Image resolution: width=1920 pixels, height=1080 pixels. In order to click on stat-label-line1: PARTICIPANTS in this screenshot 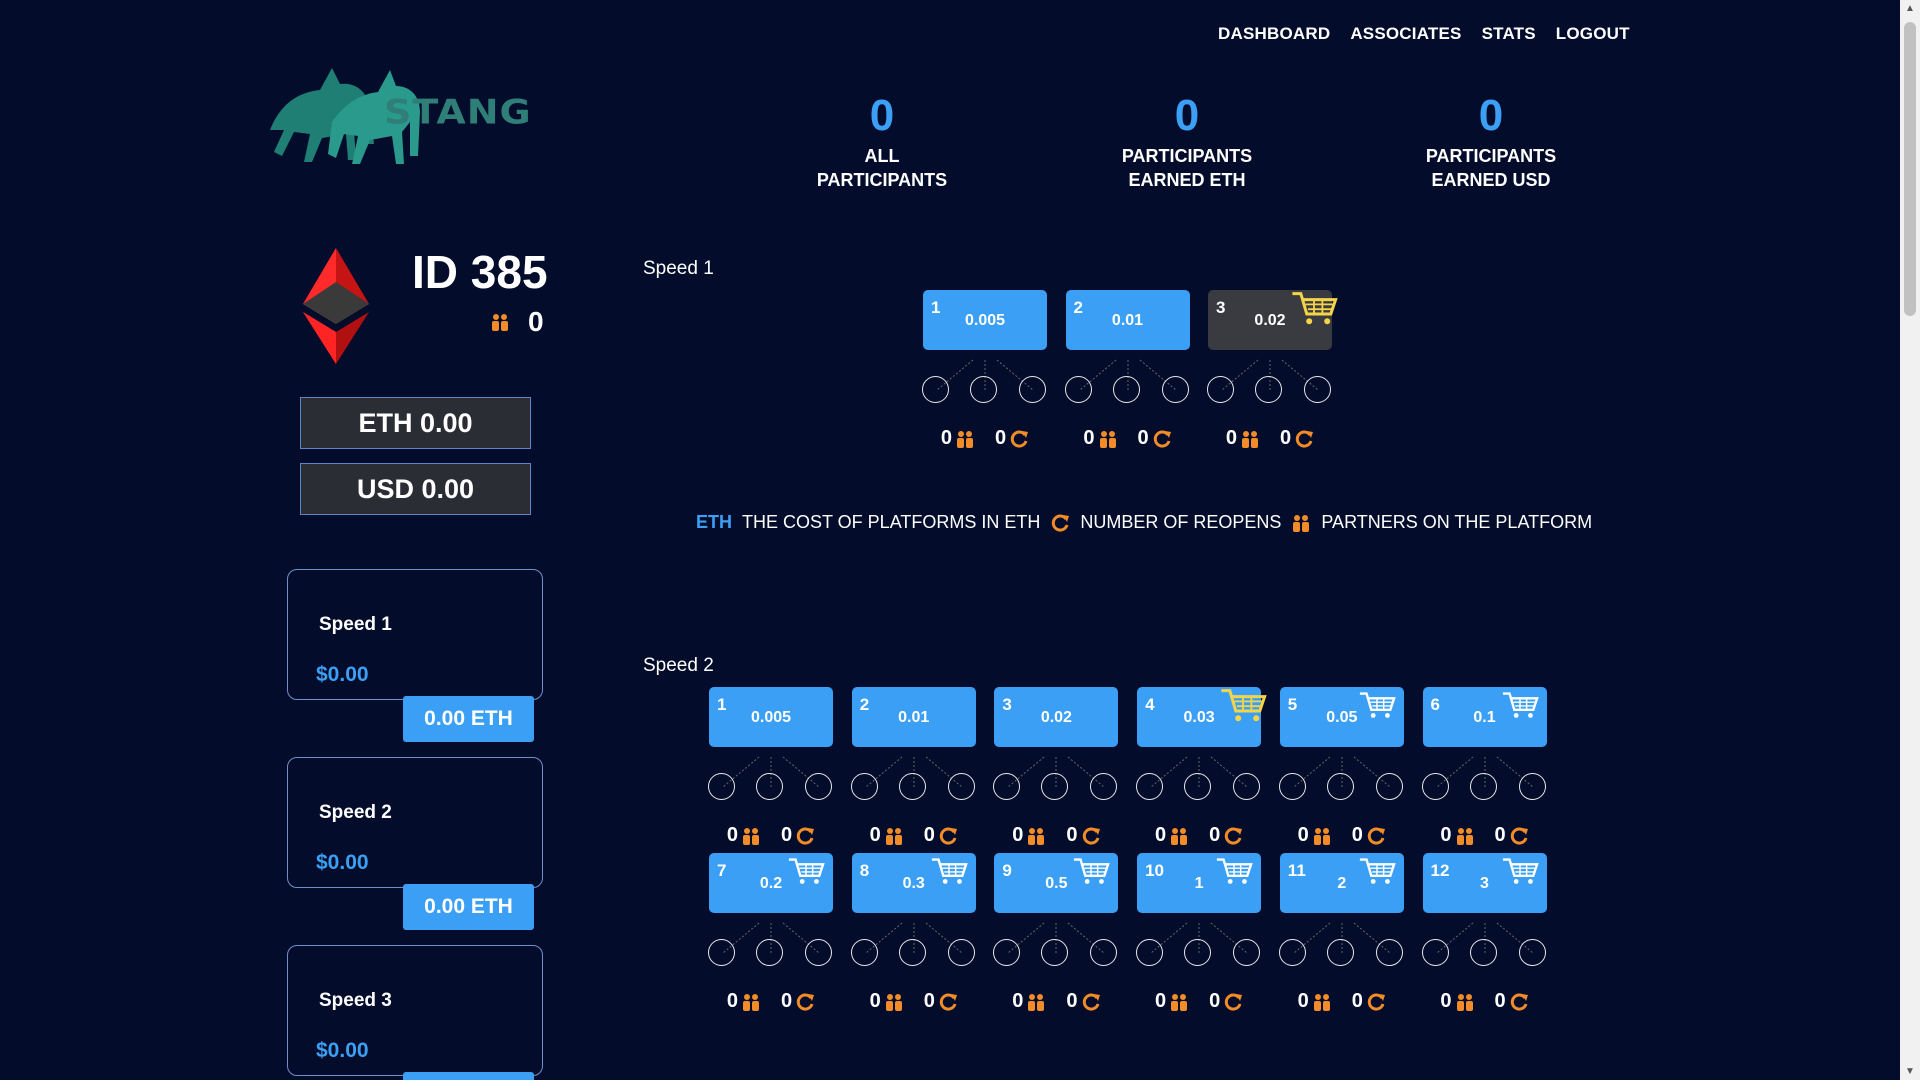, I will do `click(1187, 156)`.